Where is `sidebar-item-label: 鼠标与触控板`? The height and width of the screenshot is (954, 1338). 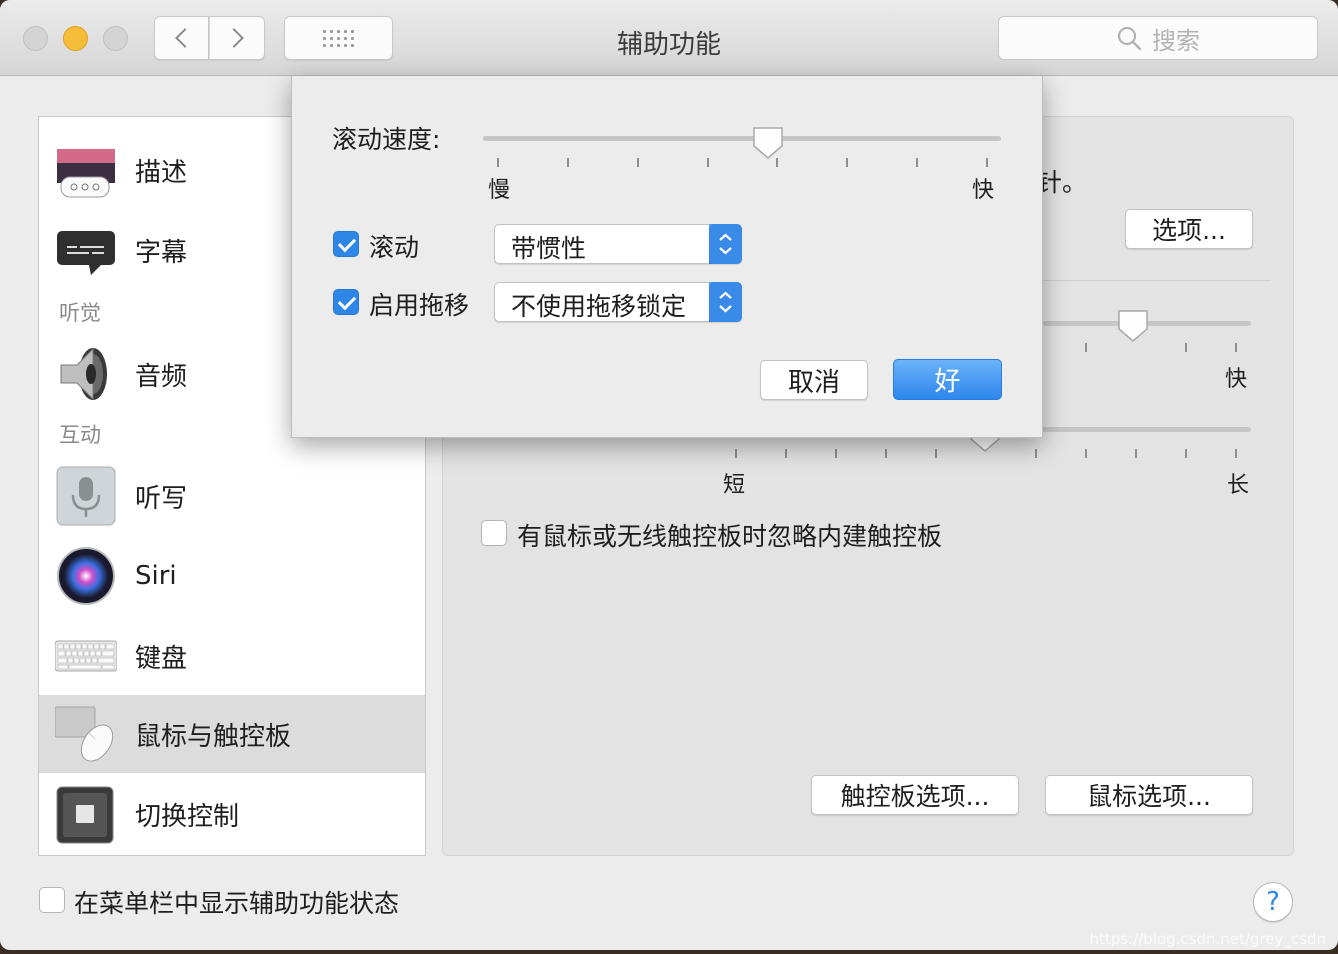
sidebar-item-label: 鼠标与触控板 is located at coordinates (213, 736).